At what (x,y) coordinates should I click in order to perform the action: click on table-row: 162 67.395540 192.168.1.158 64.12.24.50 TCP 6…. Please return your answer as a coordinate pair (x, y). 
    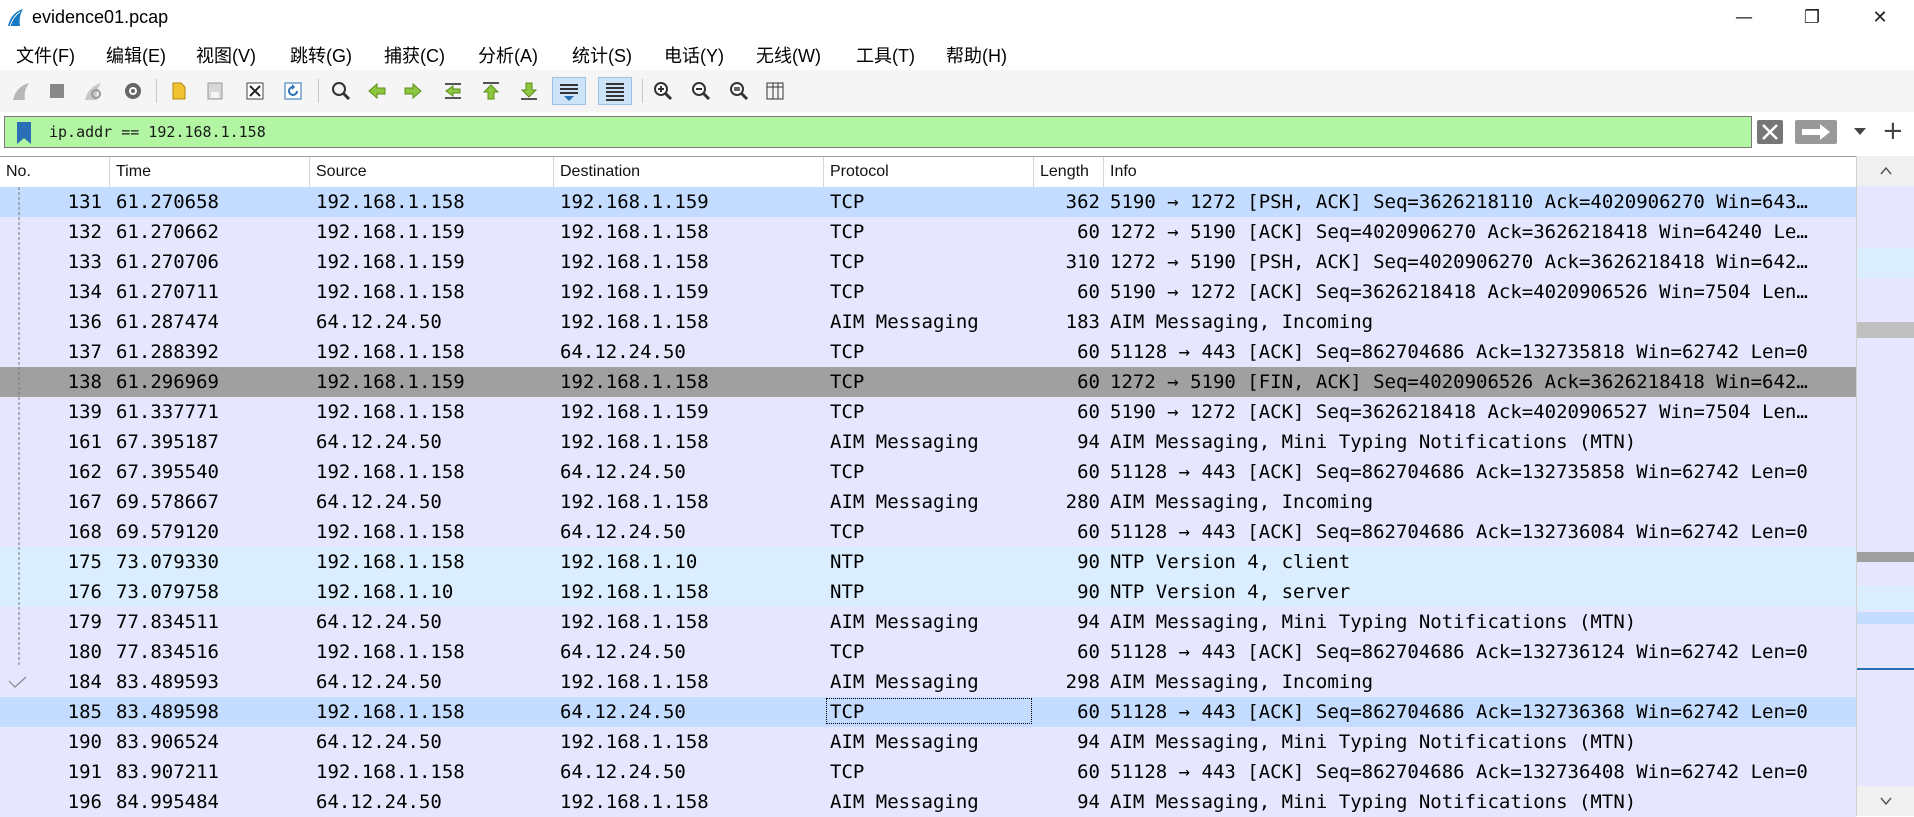
    Looking at the image, I should click on (928, 472).